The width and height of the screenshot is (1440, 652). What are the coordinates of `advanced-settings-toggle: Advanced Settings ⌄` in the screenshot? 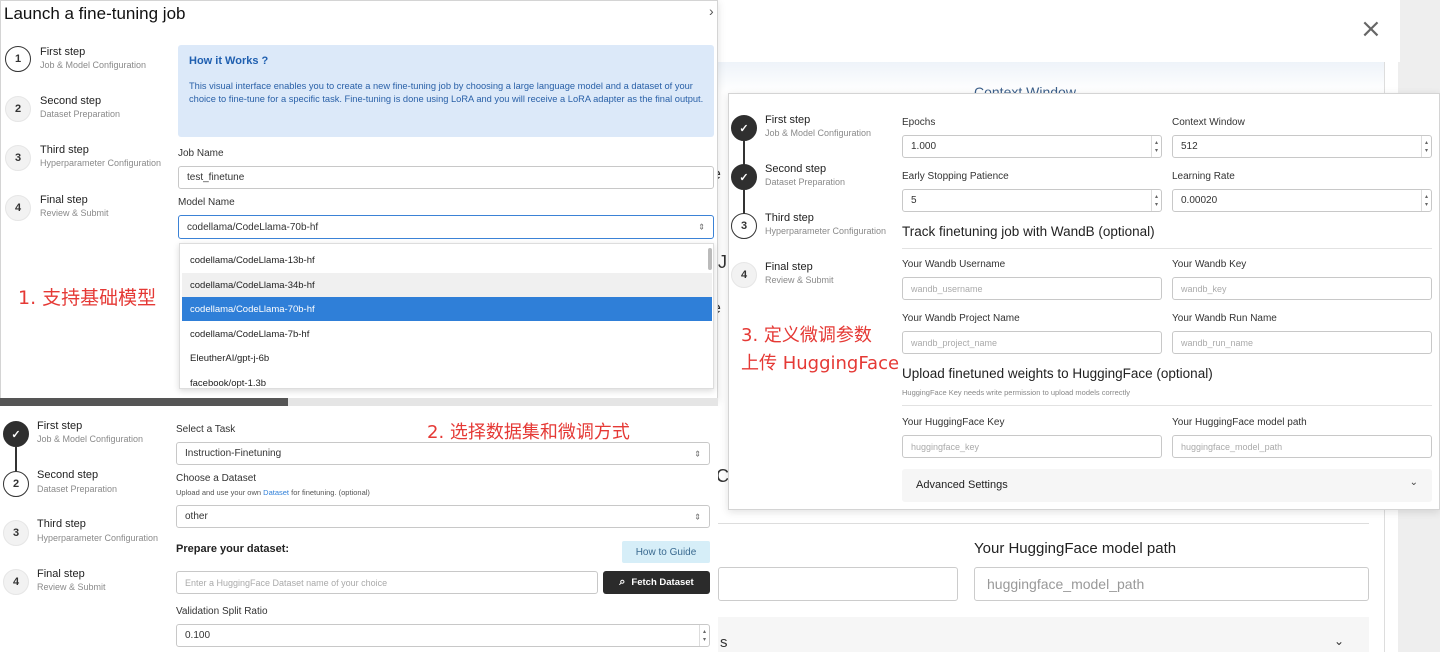 It's located at (1167, 485).